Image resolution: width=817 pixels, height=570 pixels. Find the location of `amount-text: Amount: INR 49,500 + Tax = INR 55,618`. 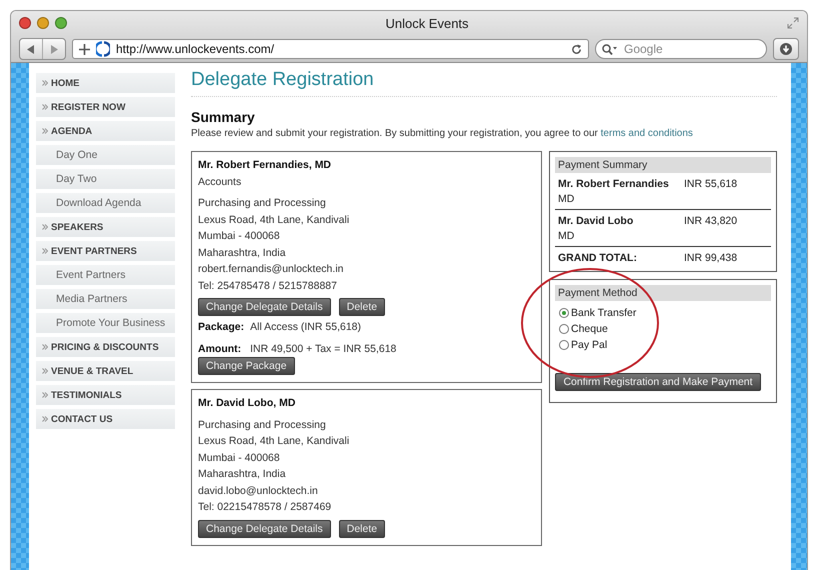

amount-text: Amount: INR 49,500 + Tax = INR 55,618 is located at coordinates (298, 349).